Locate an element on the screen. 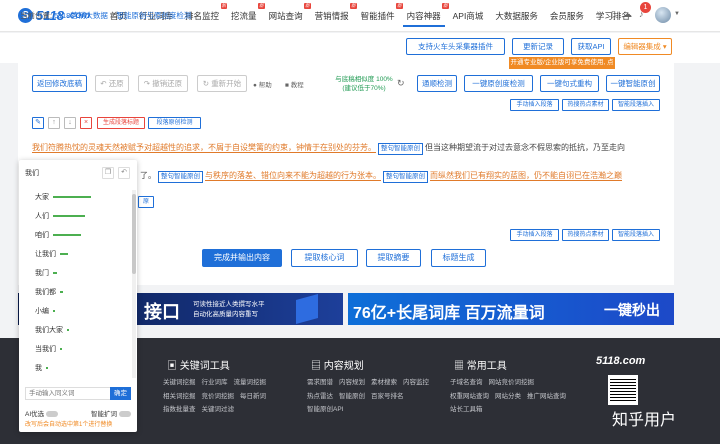  similarity-note: (建议低于70%) is located at coordinates (364, 88).